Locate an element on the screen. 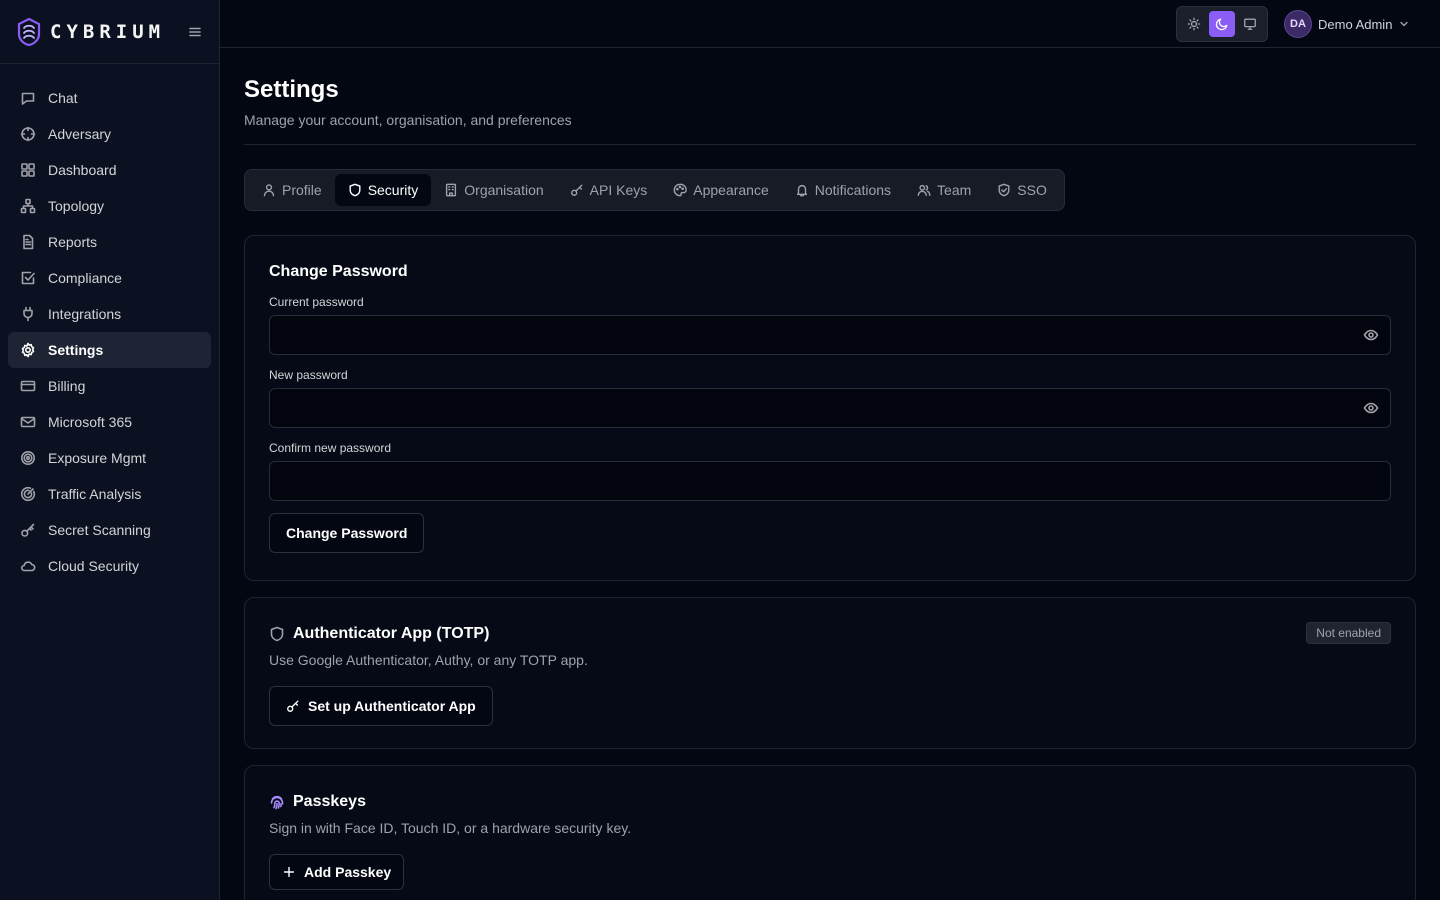  sidebar-item-chat: Chat is located at coordinates (109, 98).